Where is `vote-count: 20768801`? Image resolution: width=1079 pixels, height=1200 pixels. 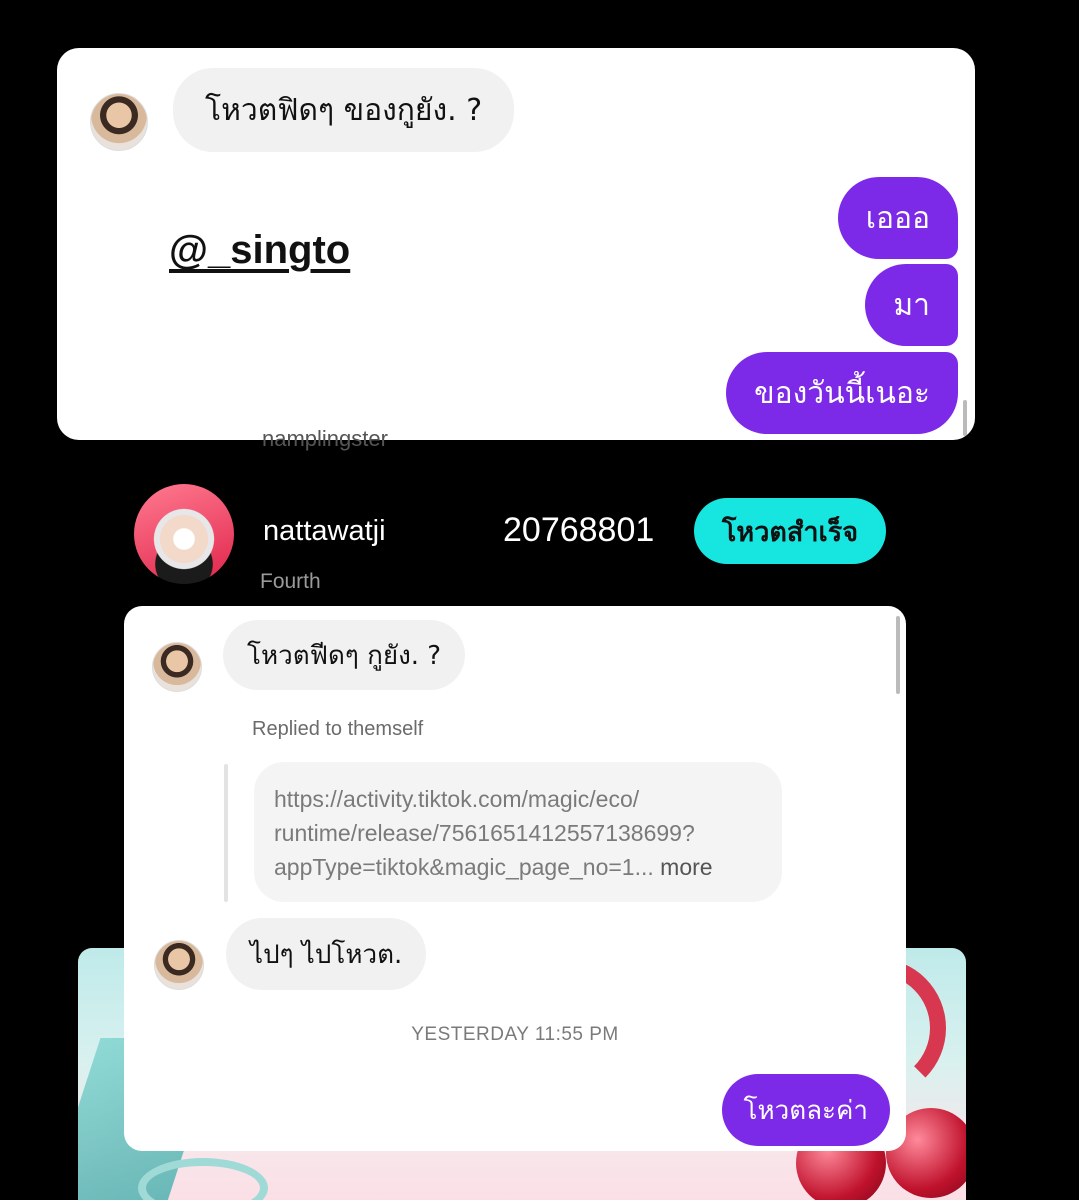
vote-count: 20768801 is located at coordinates (579, 530).